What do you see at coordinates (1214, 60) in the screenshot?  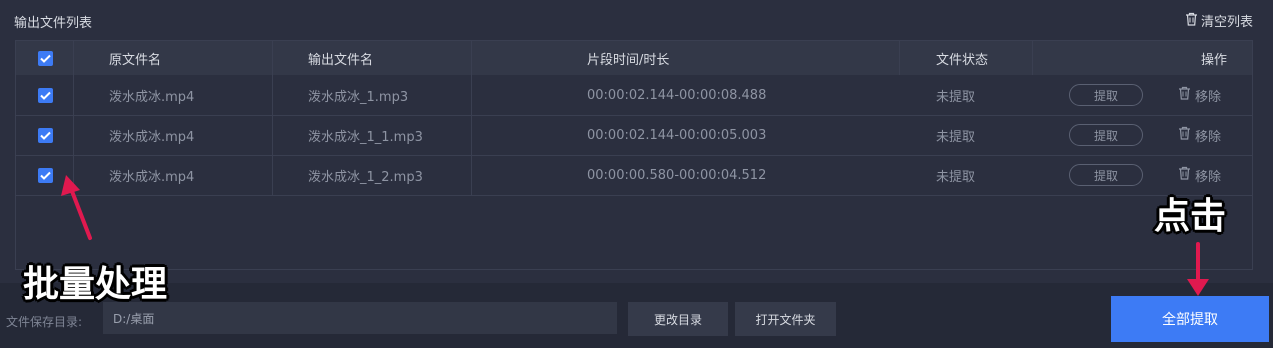 I see `column-header-actions: 操作` at bounding box center [1214, 60].